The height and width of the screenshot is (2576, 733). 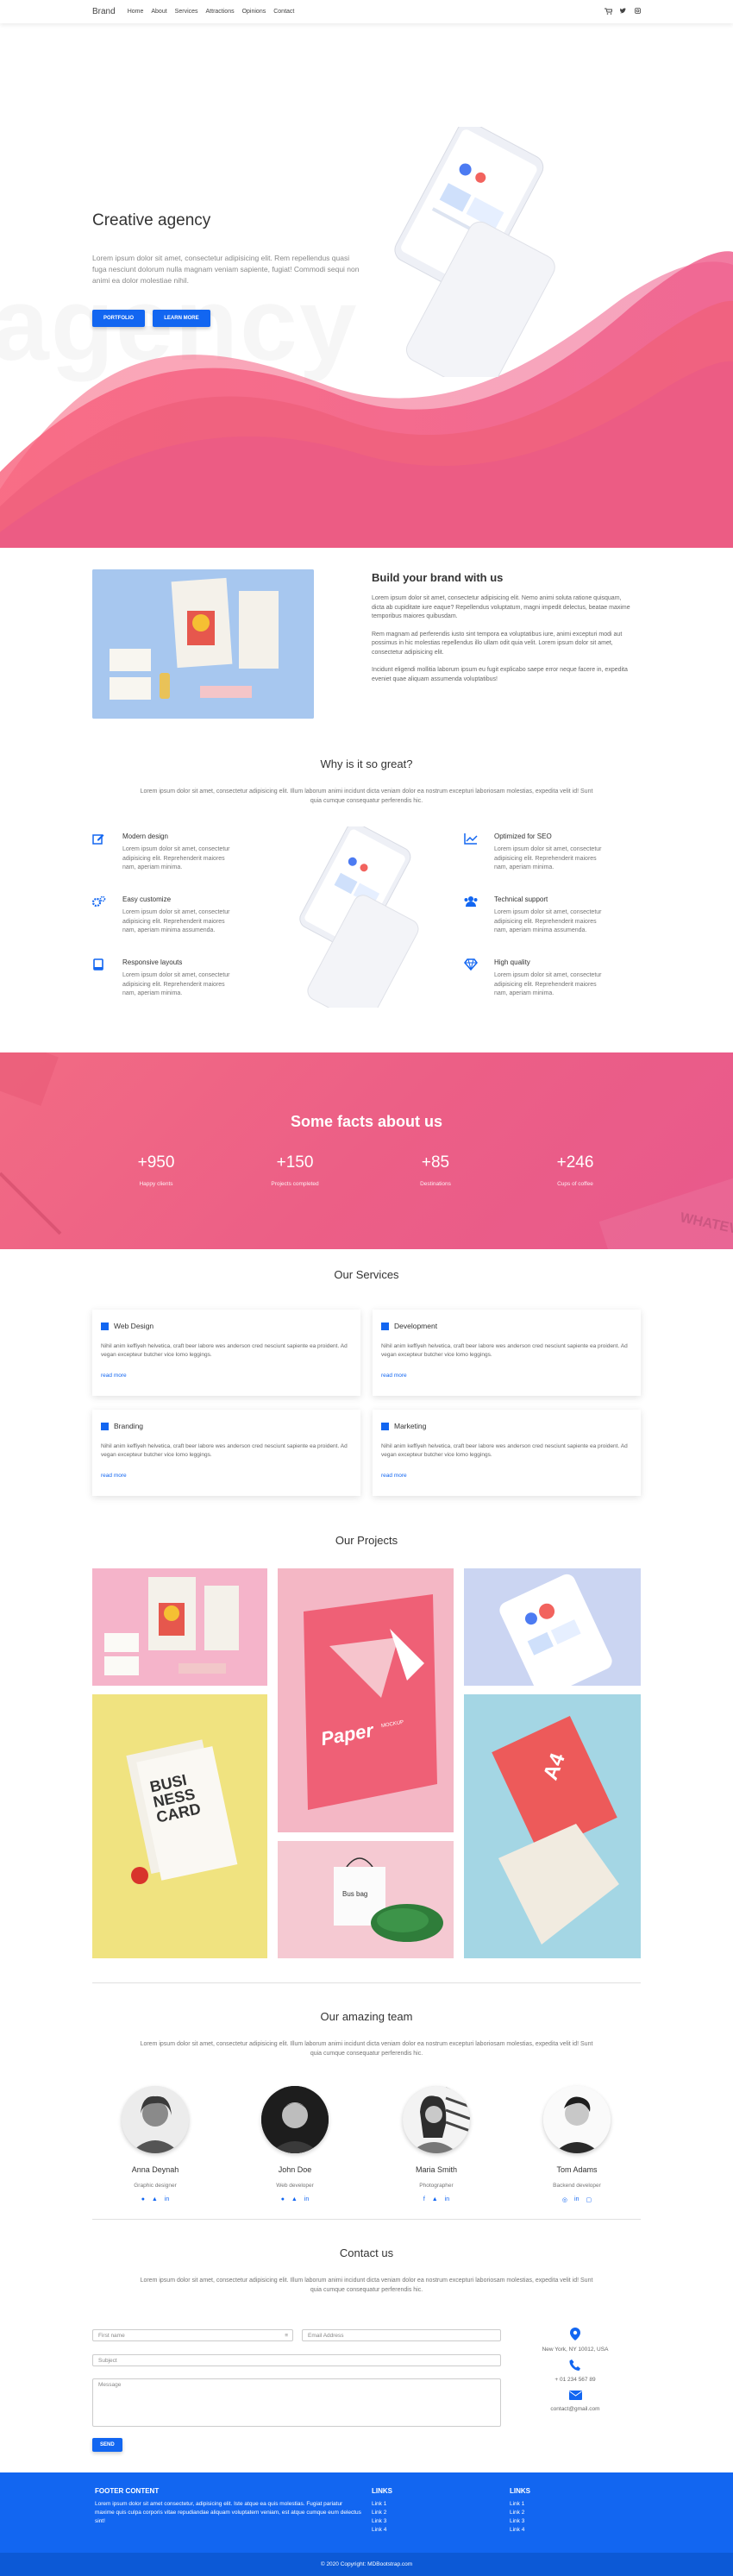 What do you see at coordinates (156, 1162) in the screenshot?
I see `fact-number: +950` at bounding box center [156, 1162].